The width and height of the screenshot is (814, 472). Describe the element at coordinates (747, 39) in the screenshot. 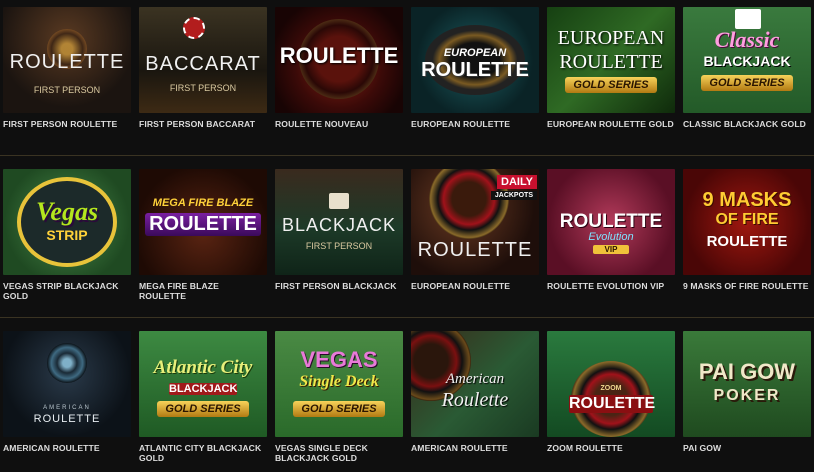

I see `game-logo-title: Classic` at that location.